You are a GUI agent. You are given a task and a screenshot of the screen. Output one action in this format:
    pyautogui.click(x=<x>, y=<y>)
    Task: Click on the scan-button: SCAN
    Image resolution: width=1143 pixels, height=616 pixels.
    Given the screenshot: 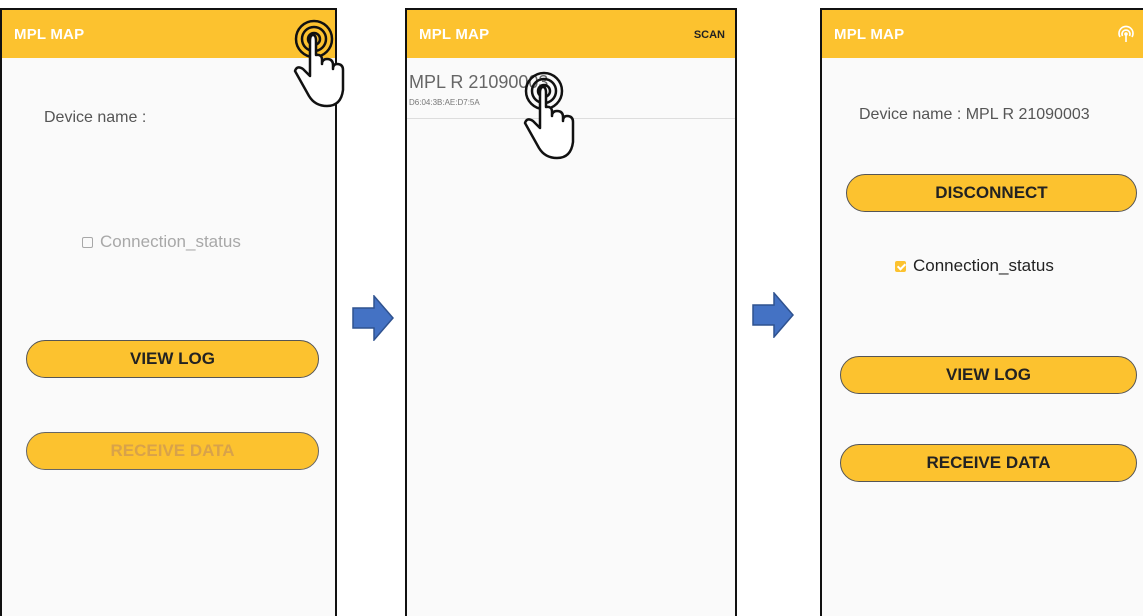 What is the action you would take?
    pyautogui.click(x=709, y=35)
    